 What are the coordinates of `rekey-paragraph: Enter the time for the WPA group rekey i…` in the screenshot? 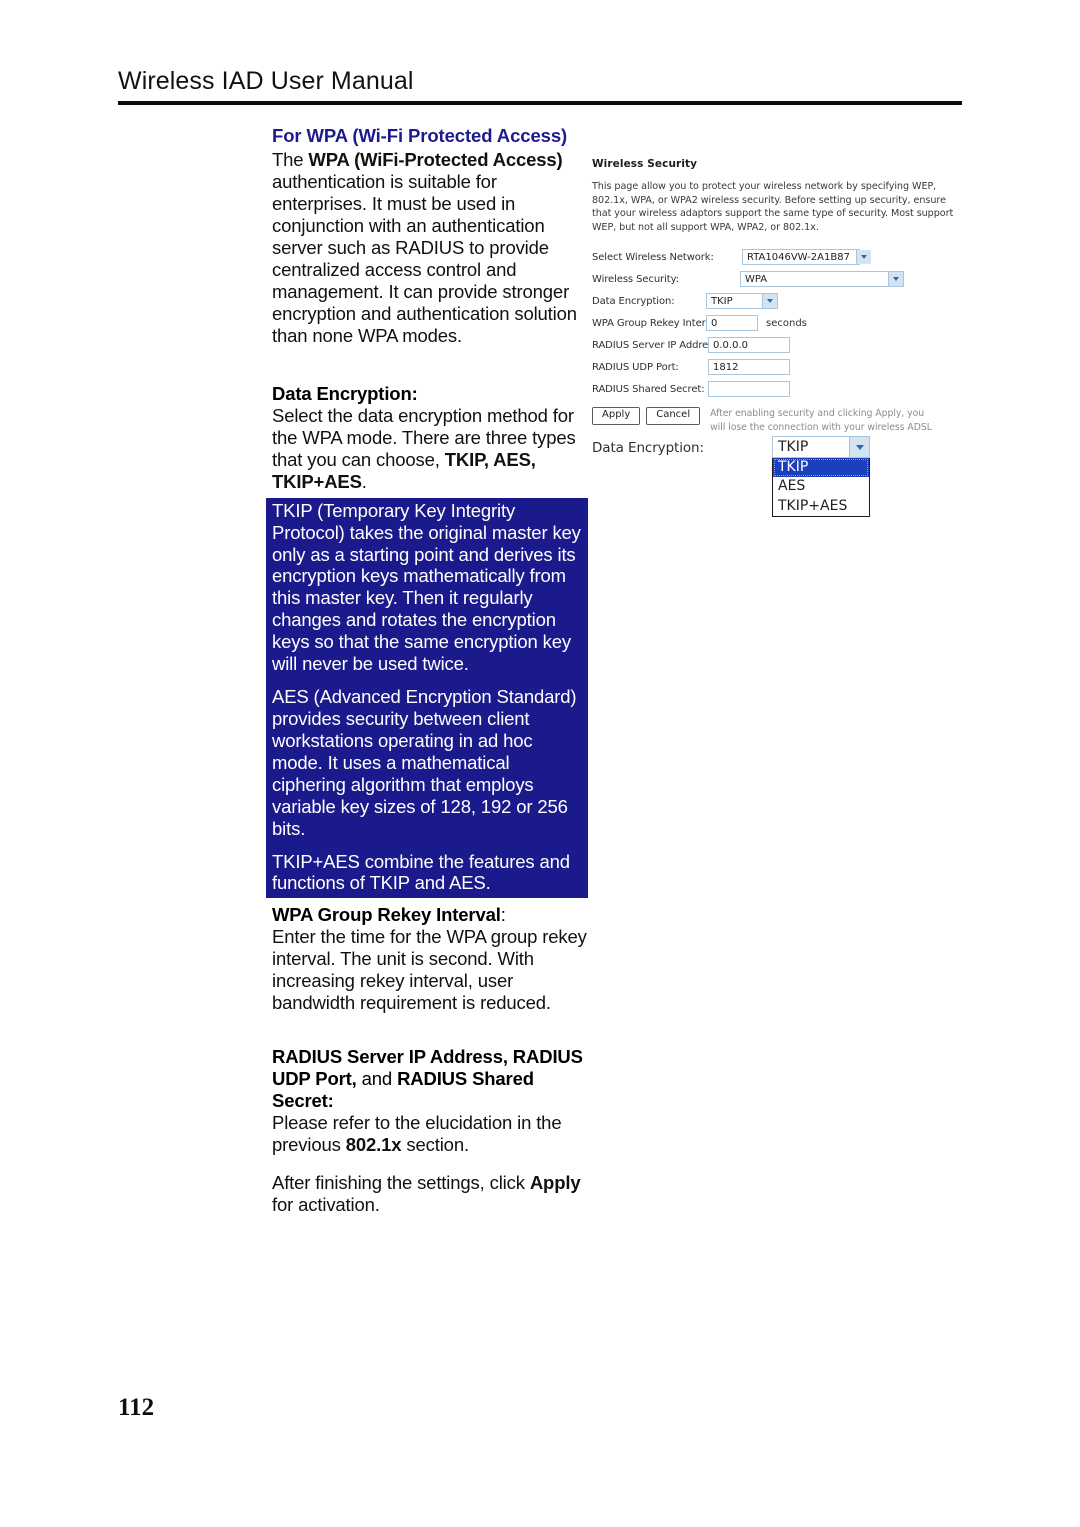 It's located at (429, 970).